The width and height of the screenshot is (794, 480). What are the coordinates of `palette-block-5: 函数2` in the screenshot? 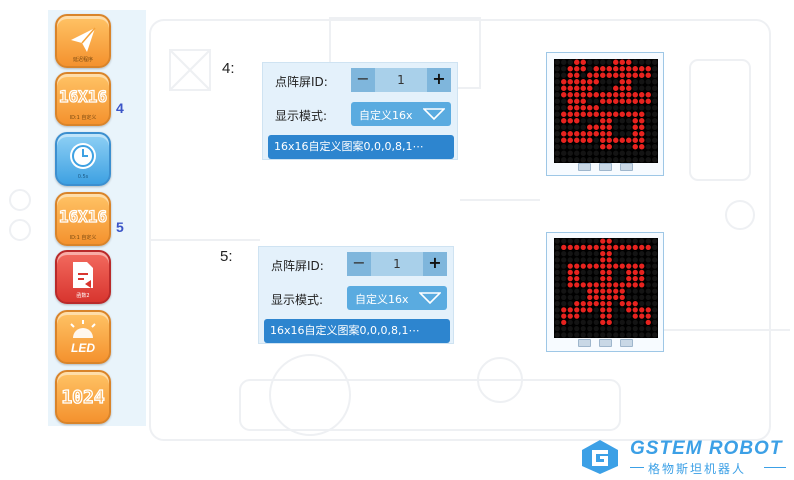 It's located at (83, 277).